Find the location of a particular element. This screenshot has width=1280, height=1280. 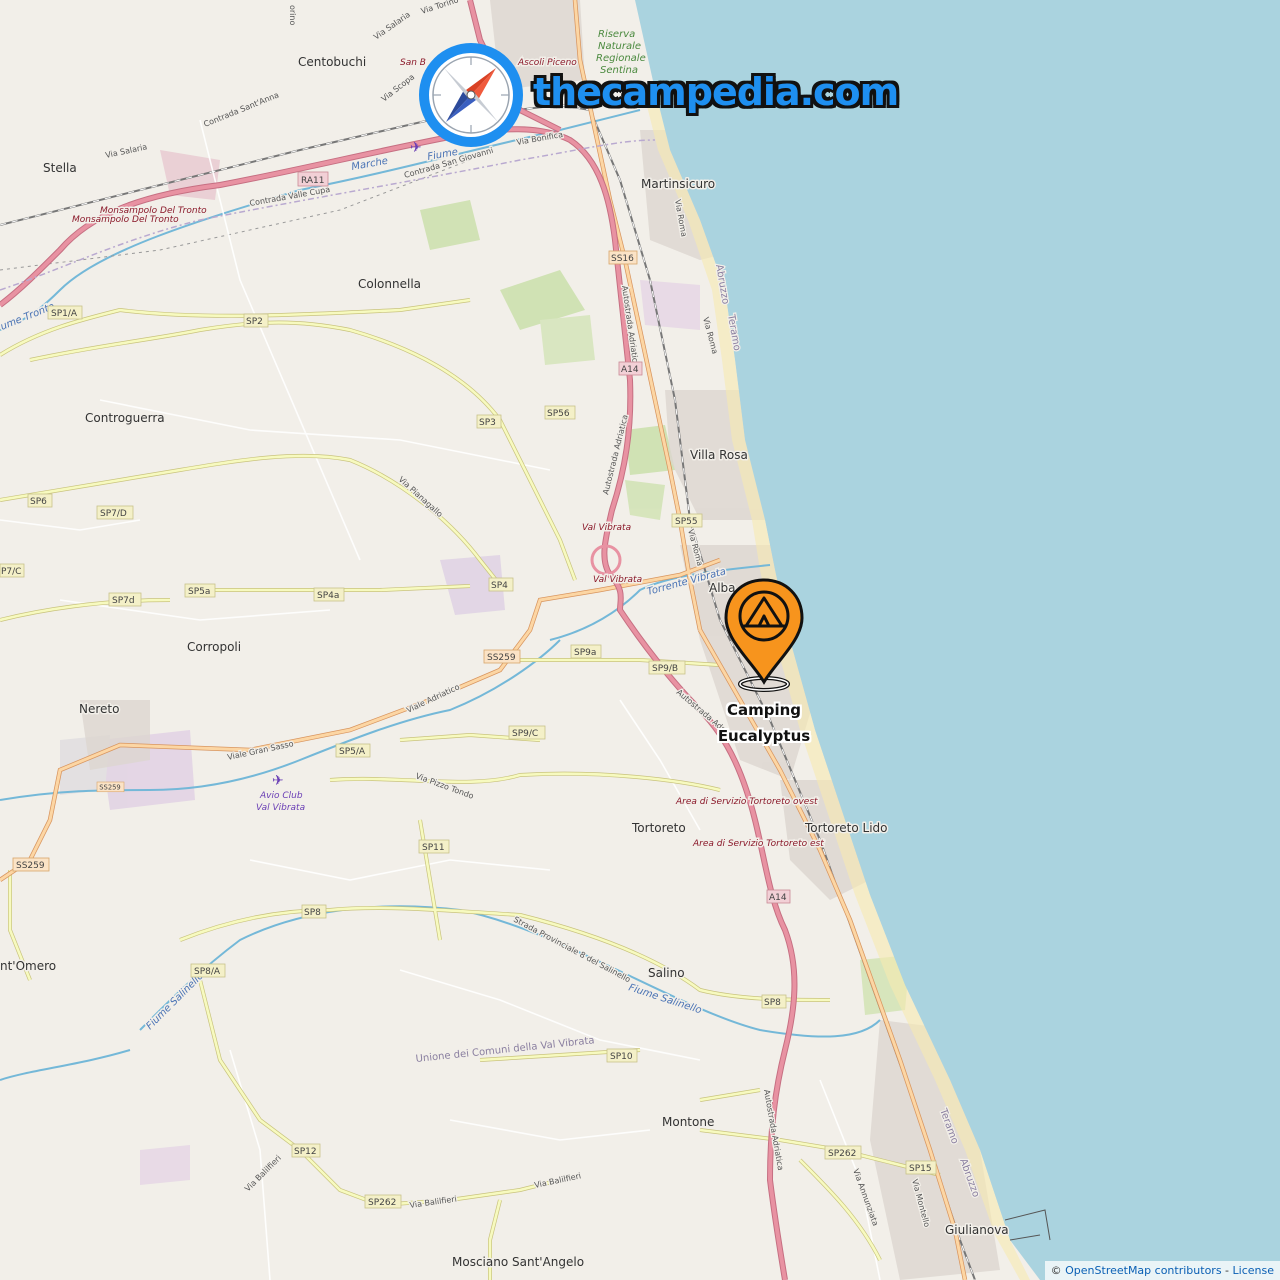

place-area-ovest: Area di Servizio Tortoreto ovest is located at coordinates (746, 802).